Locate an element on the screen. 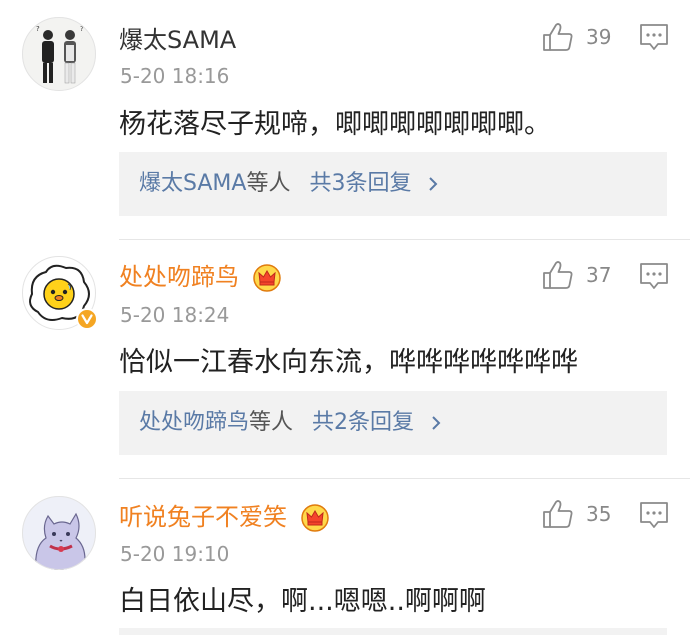 The image size is (690, 635). replies-summary-partial is located at coordinates (393, 631).